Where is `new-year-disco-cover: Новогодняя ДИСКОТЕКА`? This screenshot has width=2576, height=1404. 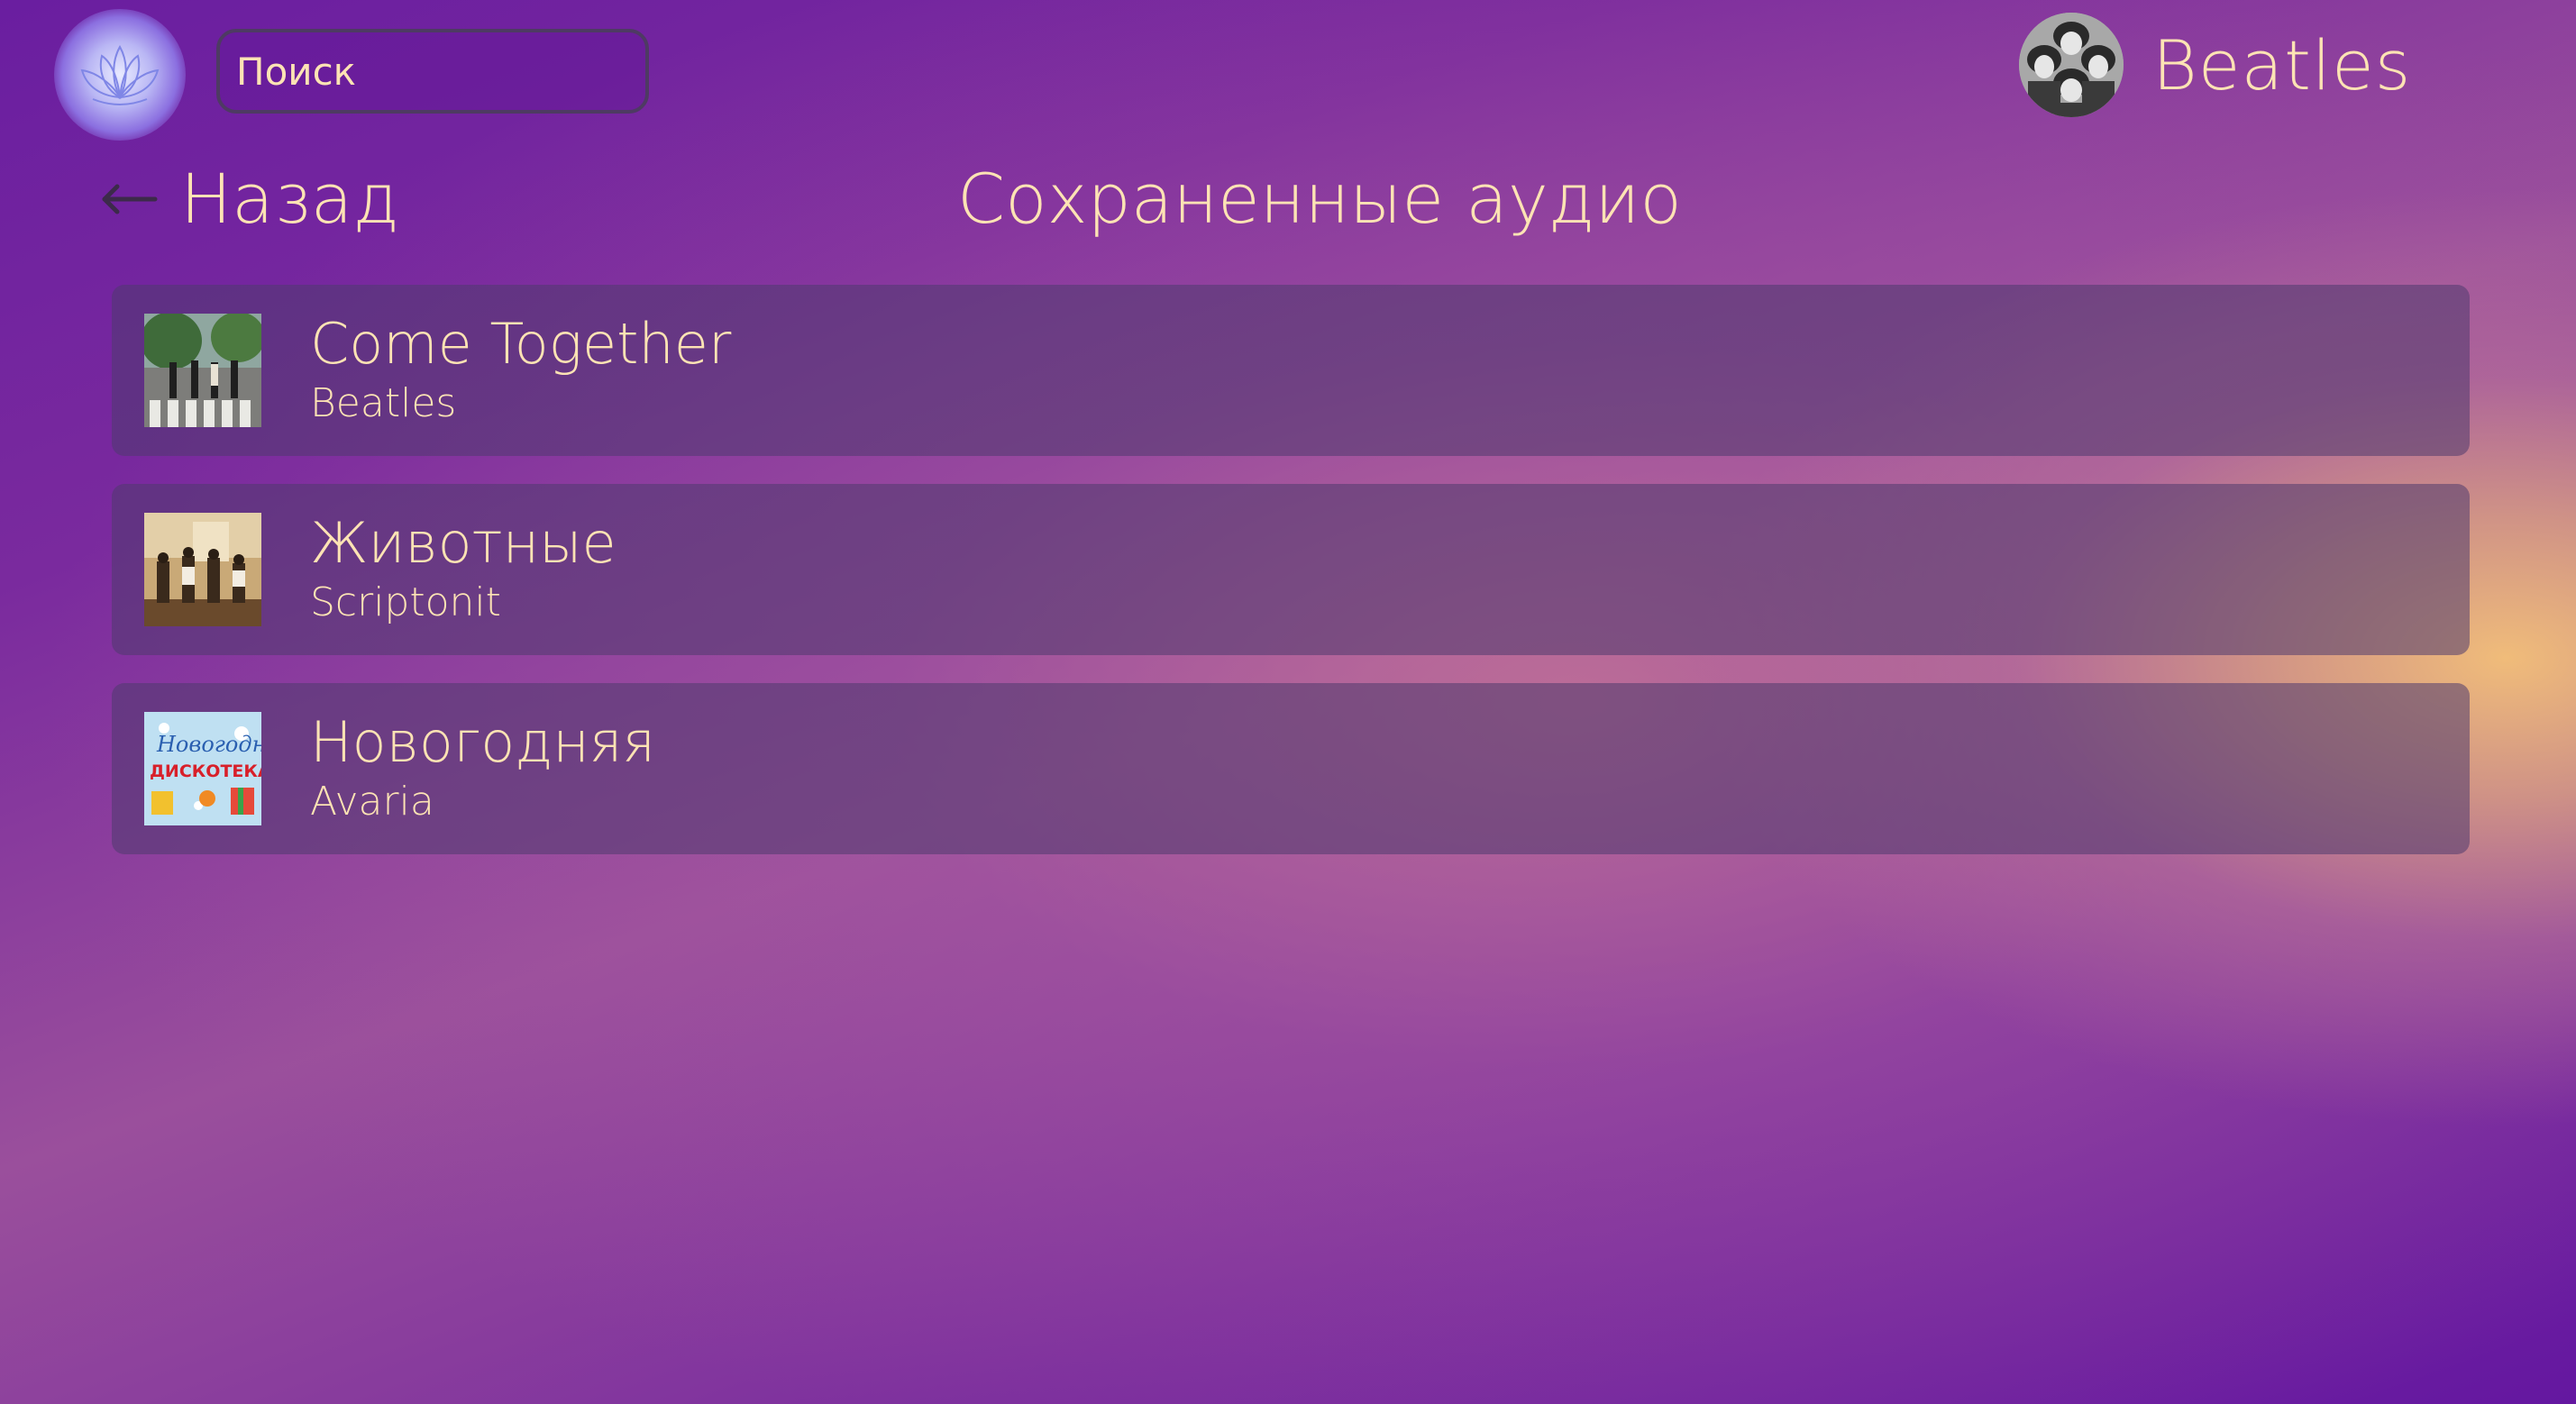 new-year-disco-cover: Новогодняя ДИСКОТЕКА is located at coordinates (202, 768).